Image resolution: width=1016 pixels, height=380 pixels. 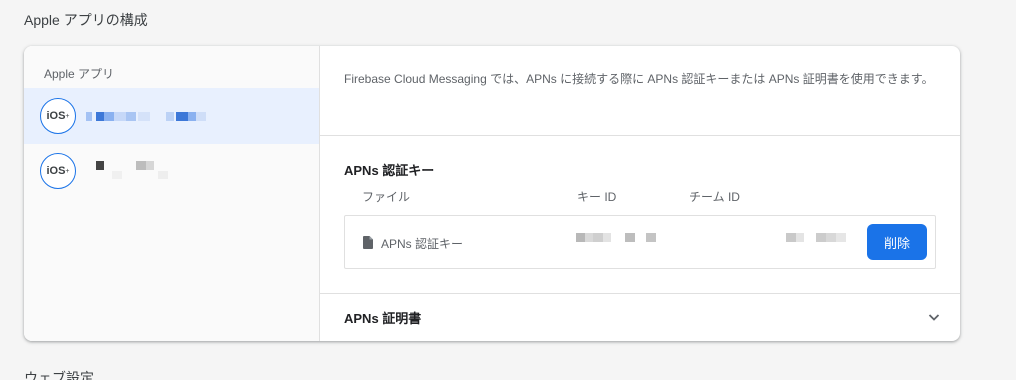 I want to click on next-section-title: ウェブ設定, so click(x=59, y=375).